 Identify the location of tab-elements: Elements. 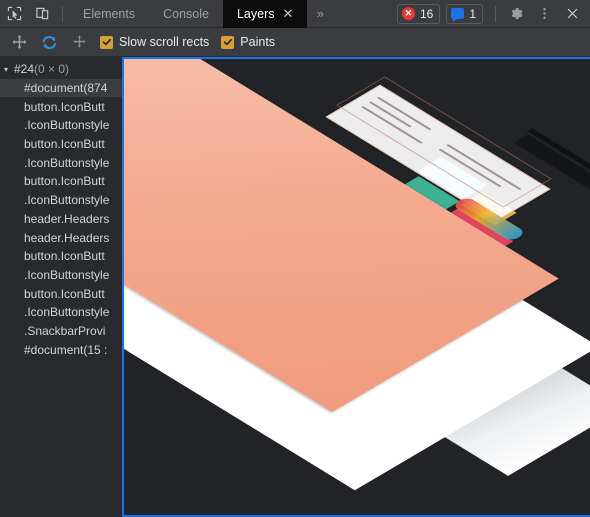
(109, 14).